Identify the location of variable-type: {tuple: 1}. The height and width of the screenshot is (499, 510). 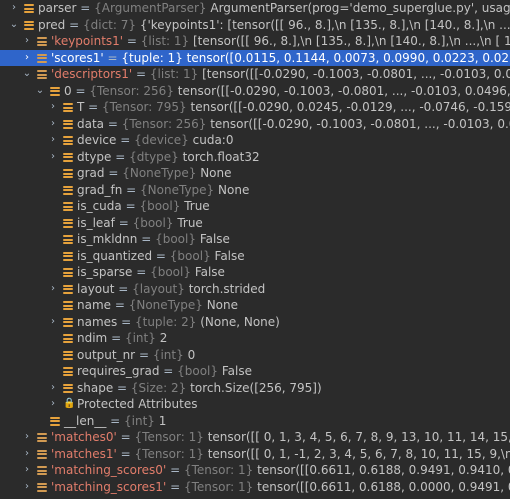
(152, 57).